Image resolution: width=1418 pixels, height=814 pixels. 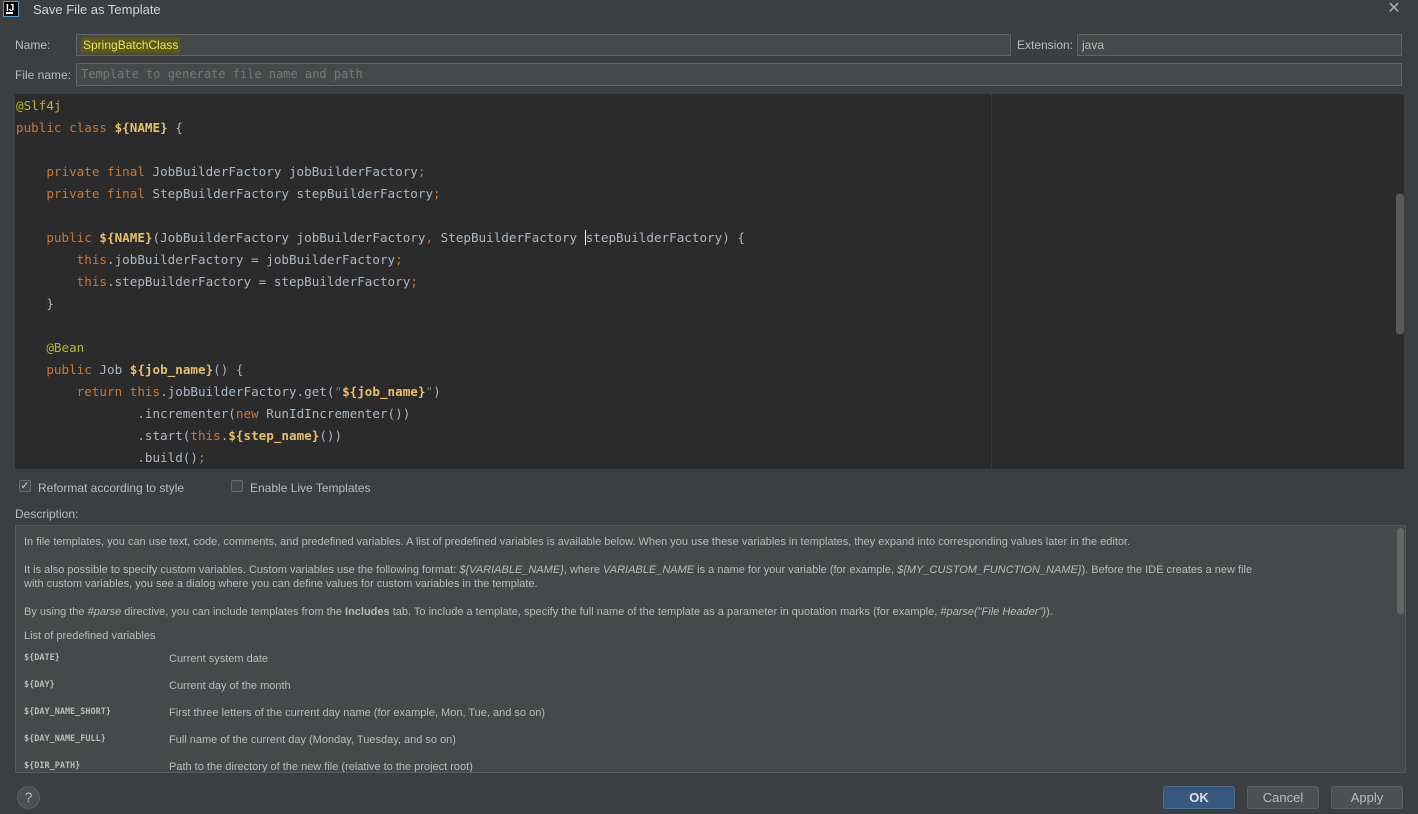 What do you see at coordinates (310, 488) in the screenshot?
I see `live-templates-label: Enable Live Templates` at bounding box center [310, 488].